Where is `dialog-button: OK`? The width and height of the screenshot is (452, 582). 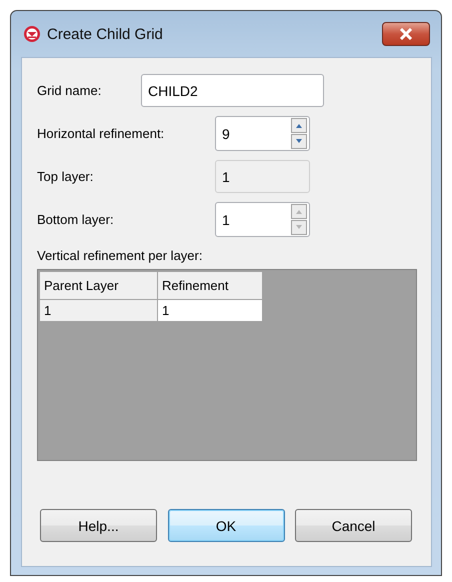 dialog-button: OK is located at coordinates (226, 525).